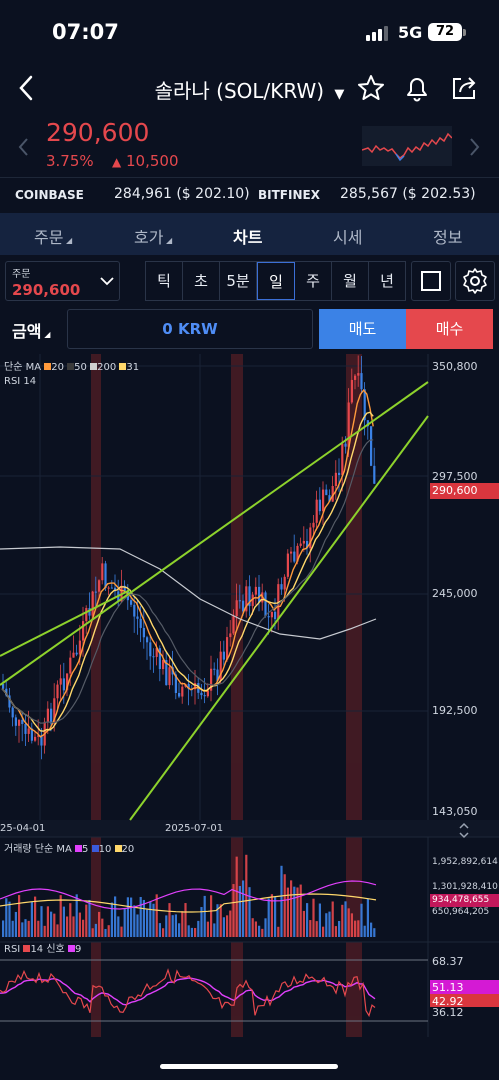  Describe the element at coordinates (387, 281) in the screenshot. I see `timeframe-year: 년` at that location.